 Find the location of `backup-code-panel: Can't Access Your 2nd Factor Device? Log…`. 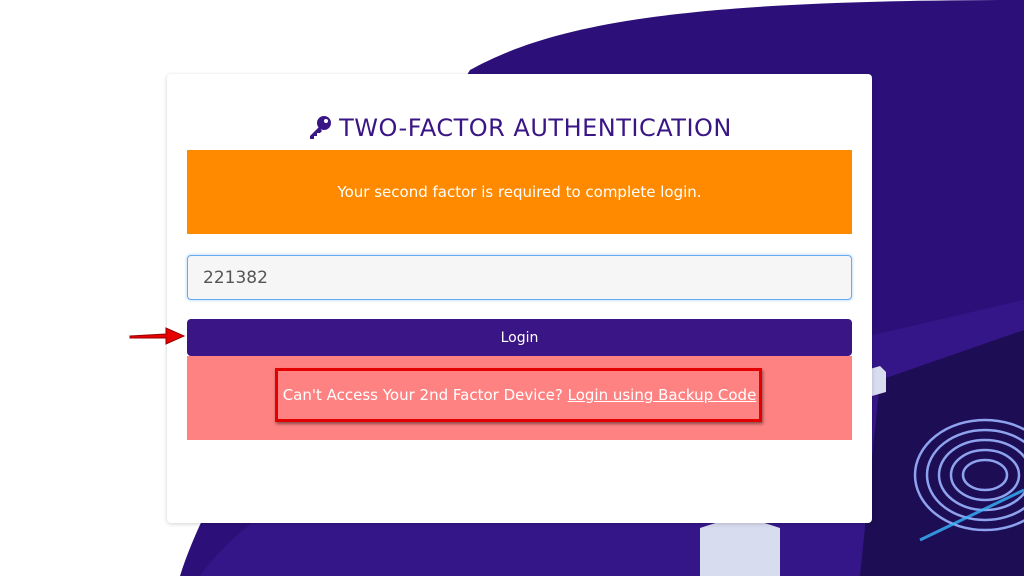

backup-code-panel: Can't Access Your 2nd Factor Device? Log… is located at coordinates (519, 398).